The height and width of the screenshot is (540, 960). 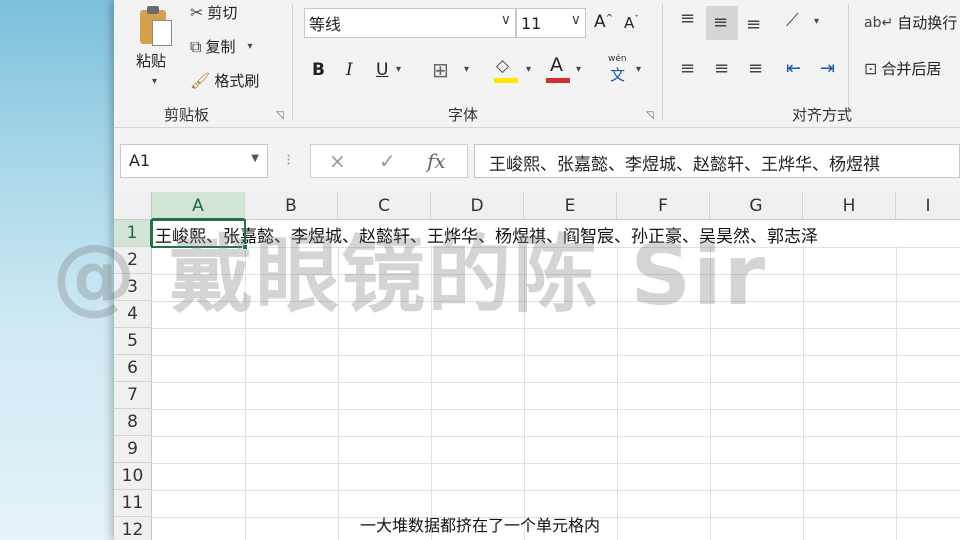 What do you see at coordinates (603, 22) in the screenshot?
I see `increase-font-icon: A^` at bounding box center [603, 22].